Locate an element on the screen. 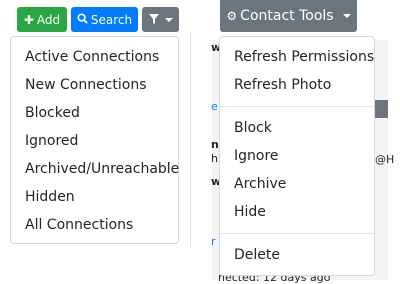 The width and height of the screenshot is (400, 284). menu-item-ignore: Ignore is located at coordinates (297, 156).